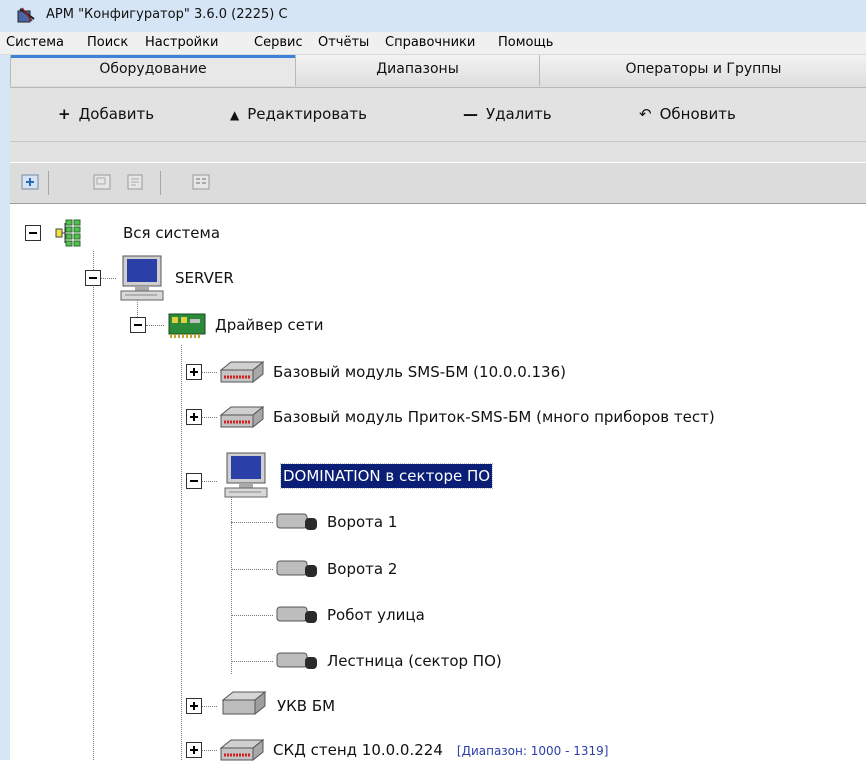  Describe the element at coordinates (181, 42) in the screenshot. I see `menu-settings: Настройки` at that location.